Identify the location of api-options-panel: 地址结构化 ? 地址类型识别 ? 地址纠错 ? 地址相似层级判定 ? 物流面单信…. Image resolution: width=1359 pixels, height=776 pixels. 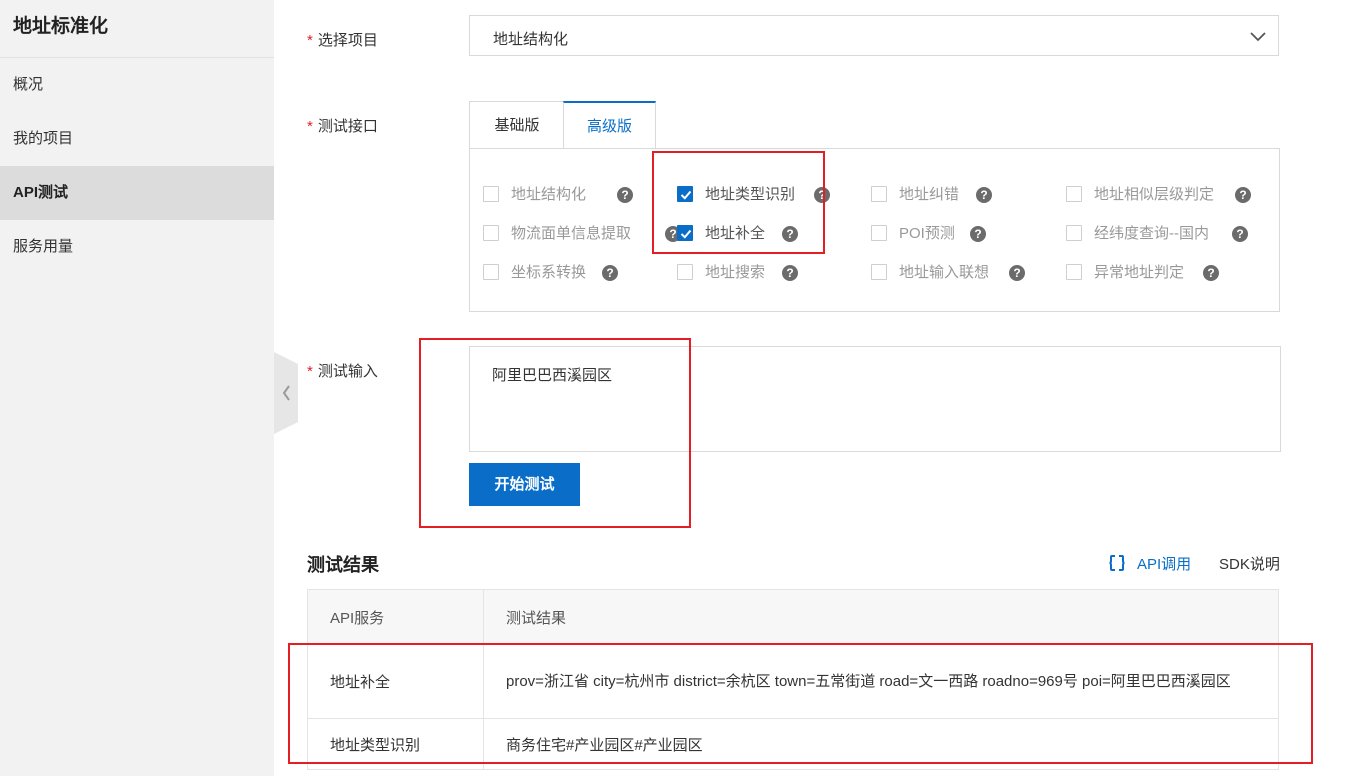
(874, 230).